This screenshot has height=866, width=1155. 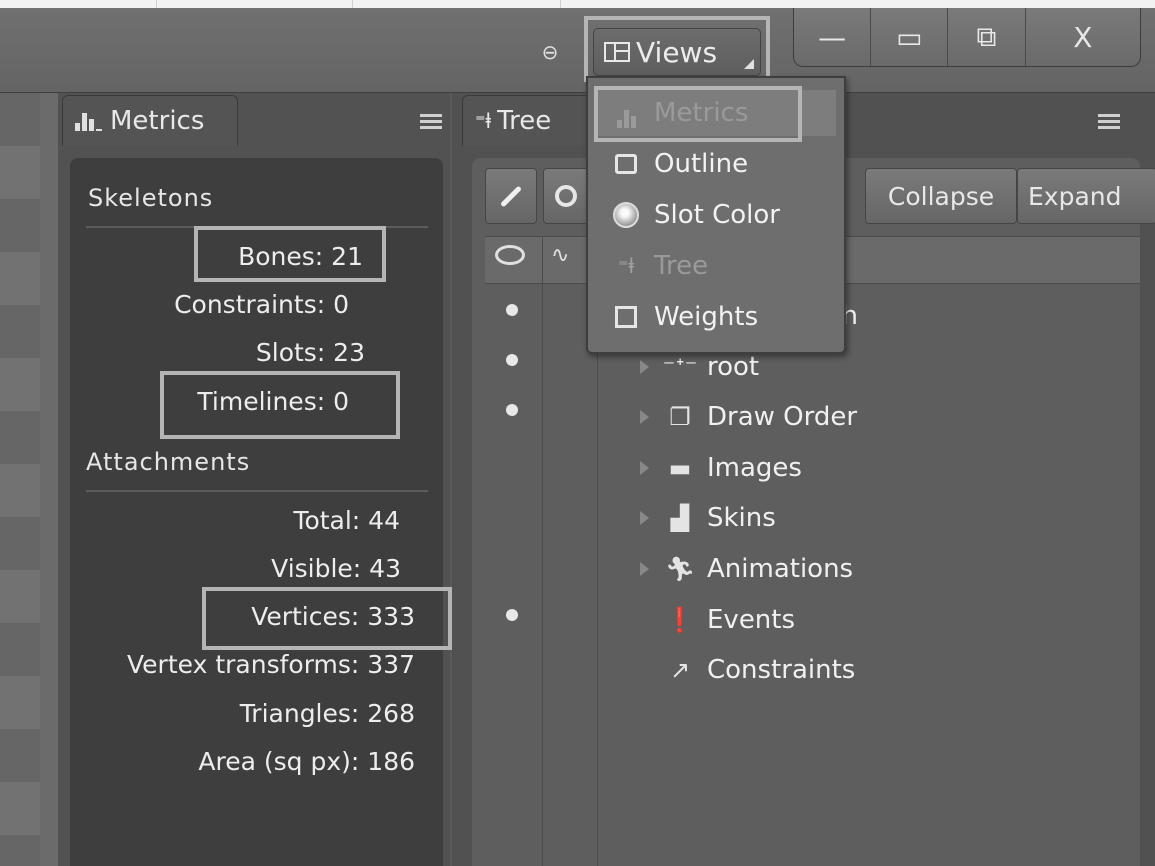 What do you see at coordinates (336, 568) in the screenshot?
I see `visible-metric: Visible: 43` at bounding box center [336, 568].